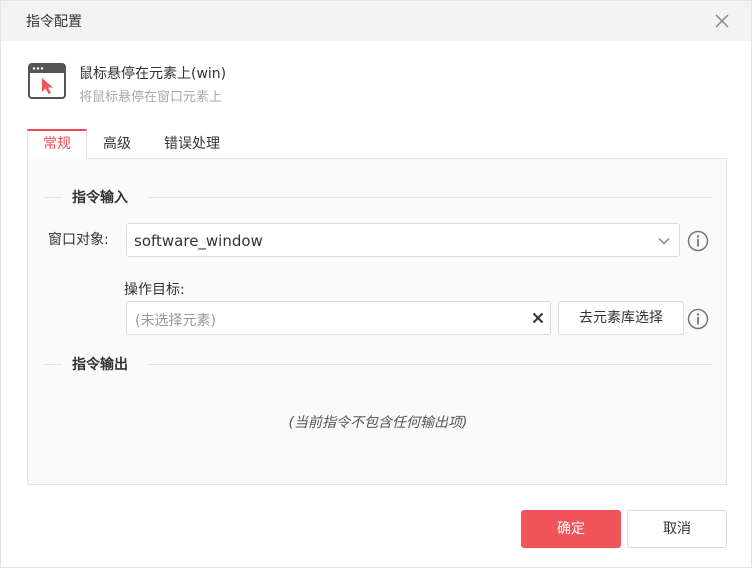  Describe the element at coordinates (57, 144) in the screenshot. I see `tab-general: 常规` at that location.